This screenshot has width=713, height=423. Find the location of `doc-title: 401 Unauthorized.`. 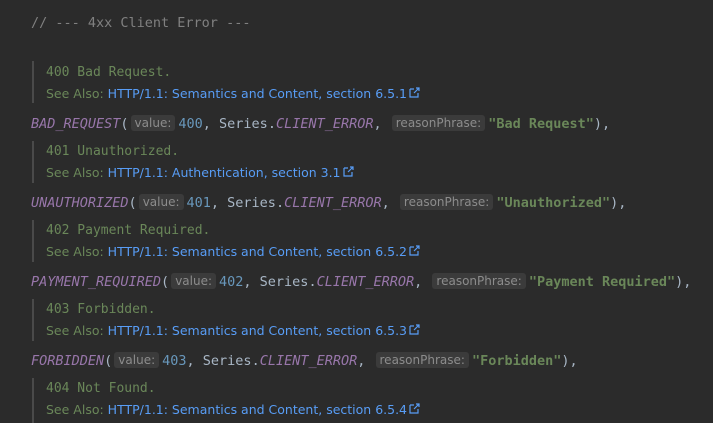

doc-title: 401 Unauthorized. is located at coordinates (113, 151).